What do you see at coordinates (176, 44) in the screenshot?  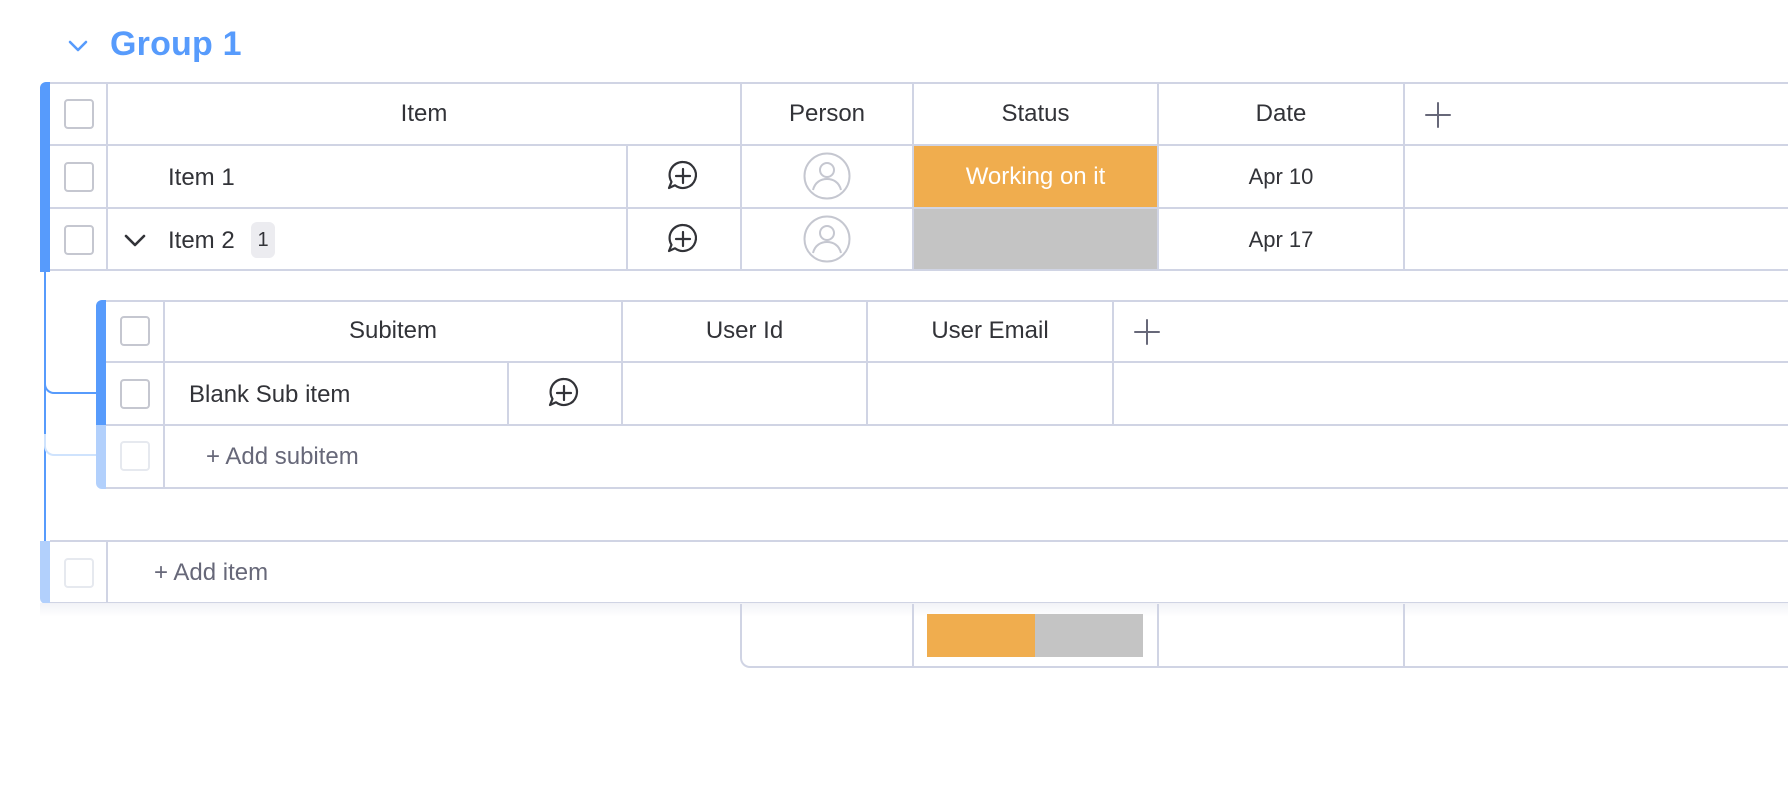 I see `group-title: Group 1` at bounding box center [176, 44].